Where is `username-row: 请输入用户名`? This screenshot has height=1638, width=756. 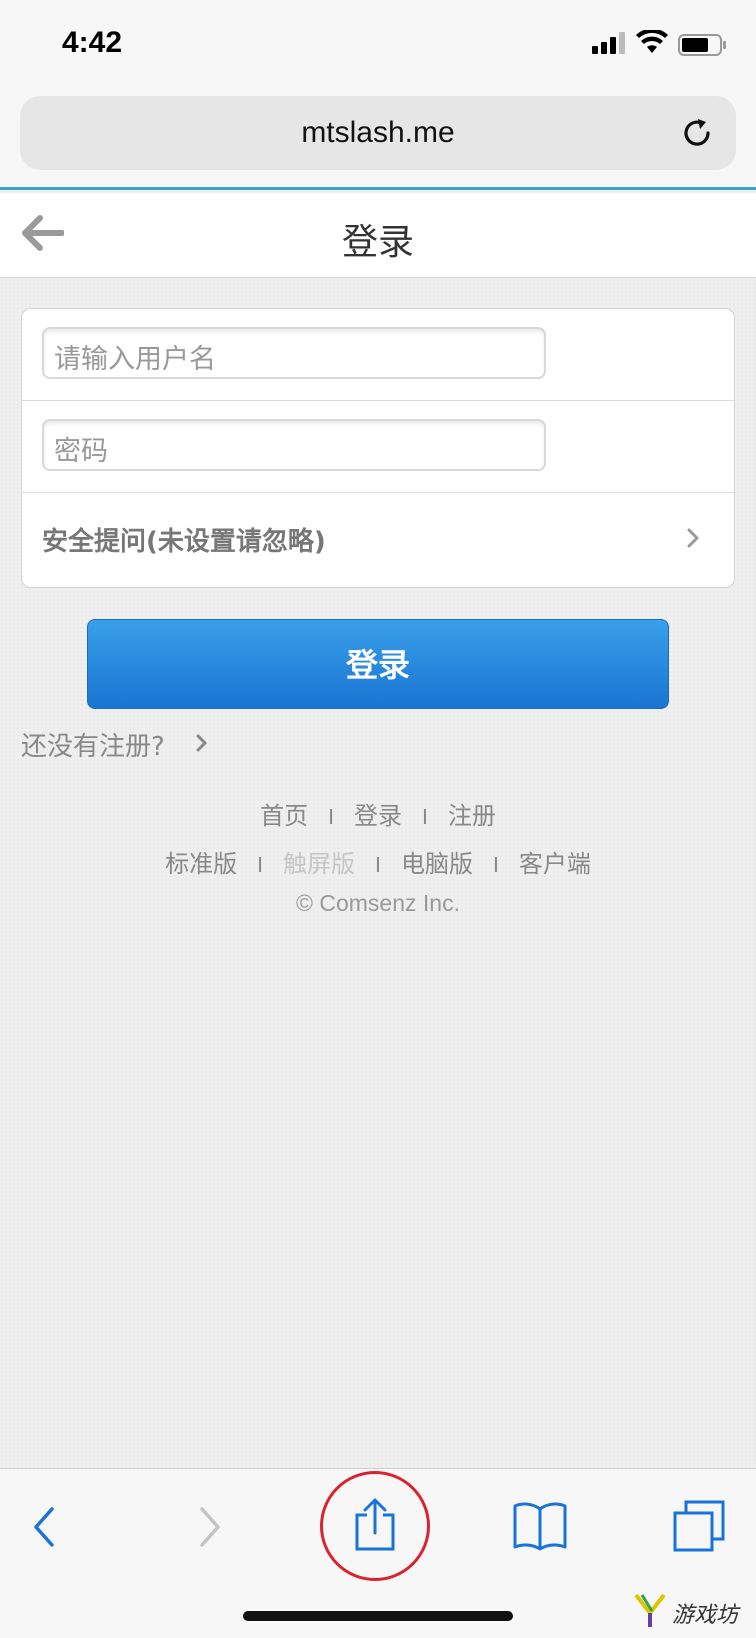 username-row: 请输入用户名 is located at coordinates (378, 355).